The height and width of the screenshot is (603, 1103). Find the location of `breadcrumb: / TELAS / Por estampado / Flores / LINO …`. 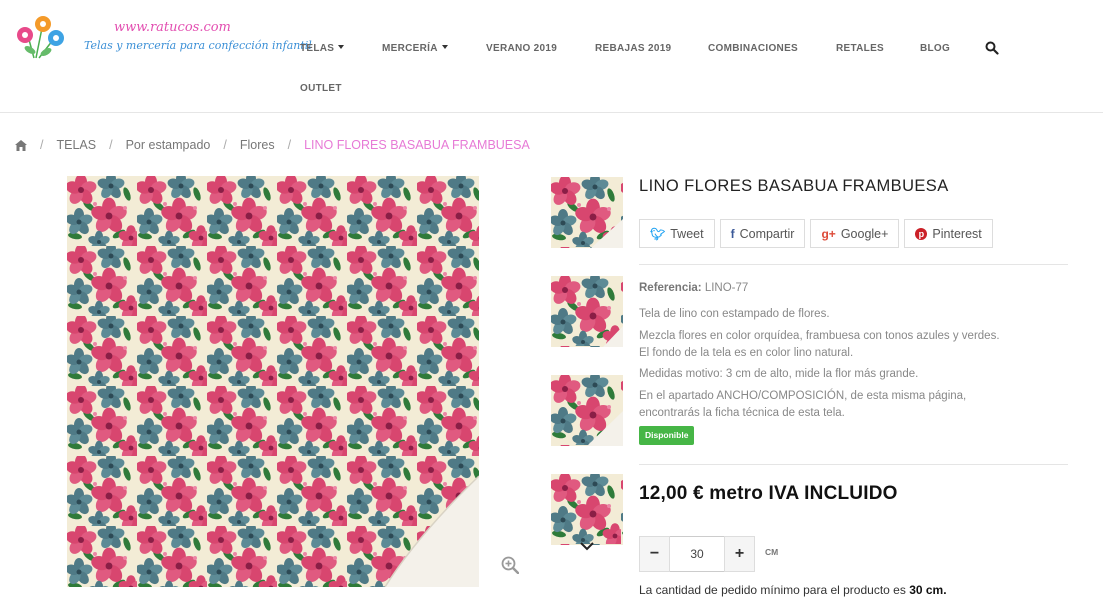

breadcrumb: / TELAS / Por estampado / Flores / LINO … is located at coordinates (272, 145).